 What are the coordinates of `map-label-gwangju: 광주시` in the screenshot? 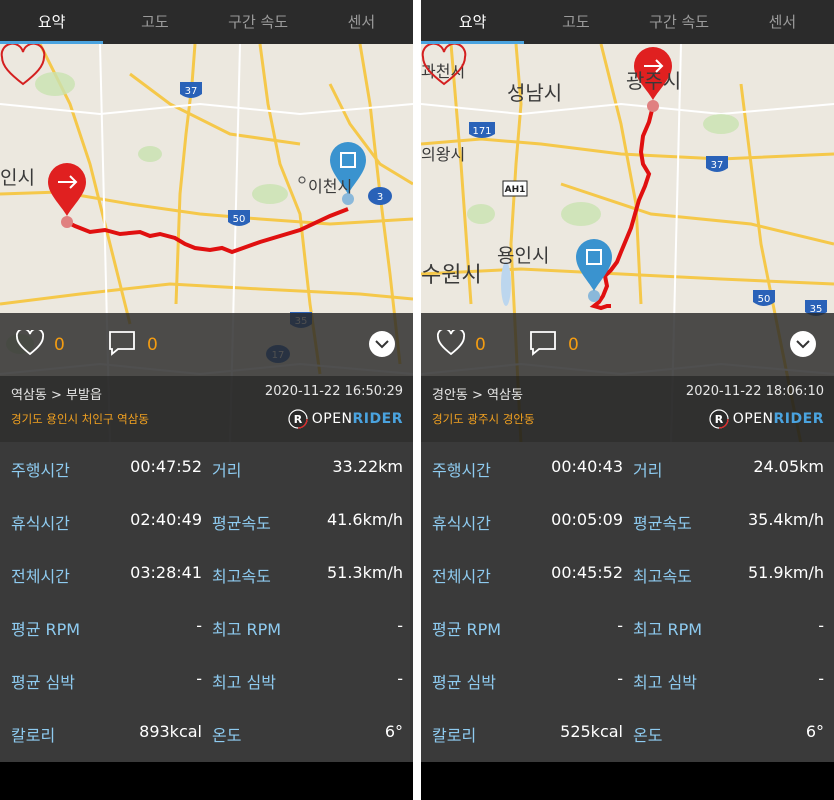 It's located at (653, 81).